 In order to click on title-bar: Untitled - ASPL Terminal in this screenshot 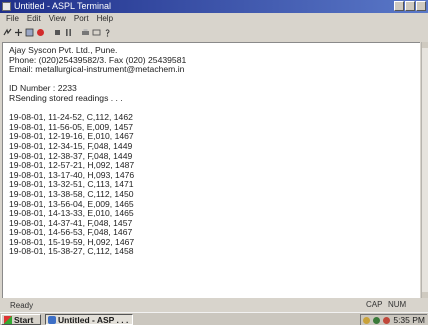, I will do `click(214, 6)`.